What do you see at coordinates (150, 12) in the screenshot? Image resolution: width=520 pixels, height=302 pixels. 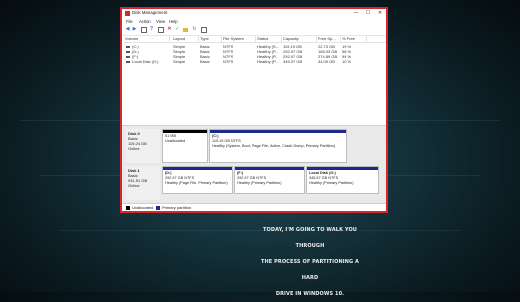 I see `window-title: Disk Management` at bounding box center [150, 12].